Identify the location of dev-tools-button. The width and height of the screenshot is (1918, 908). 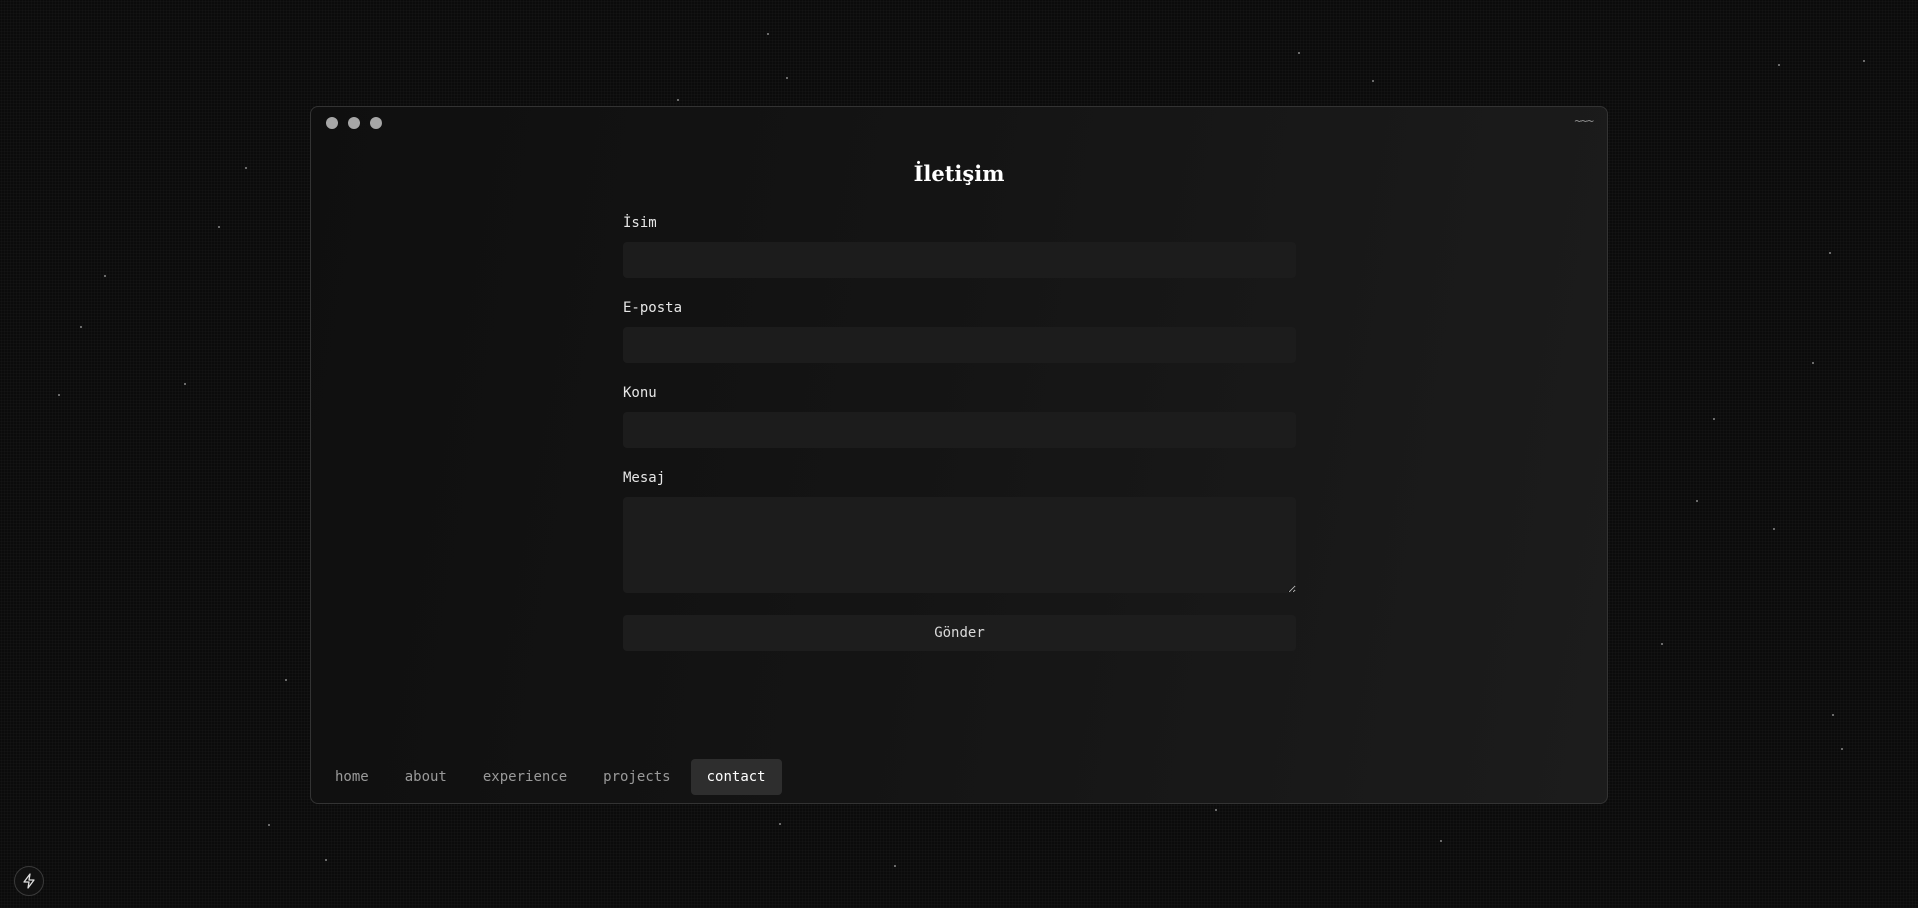
(29, 881).